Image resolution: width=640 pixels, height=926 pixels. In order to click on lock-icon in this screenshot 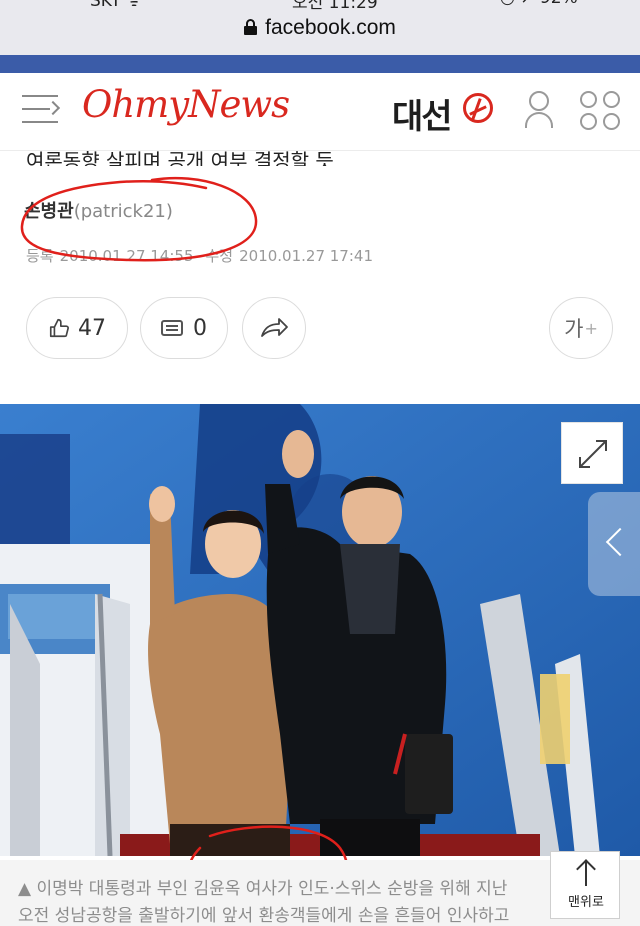, I will do `click(251, 27)`.